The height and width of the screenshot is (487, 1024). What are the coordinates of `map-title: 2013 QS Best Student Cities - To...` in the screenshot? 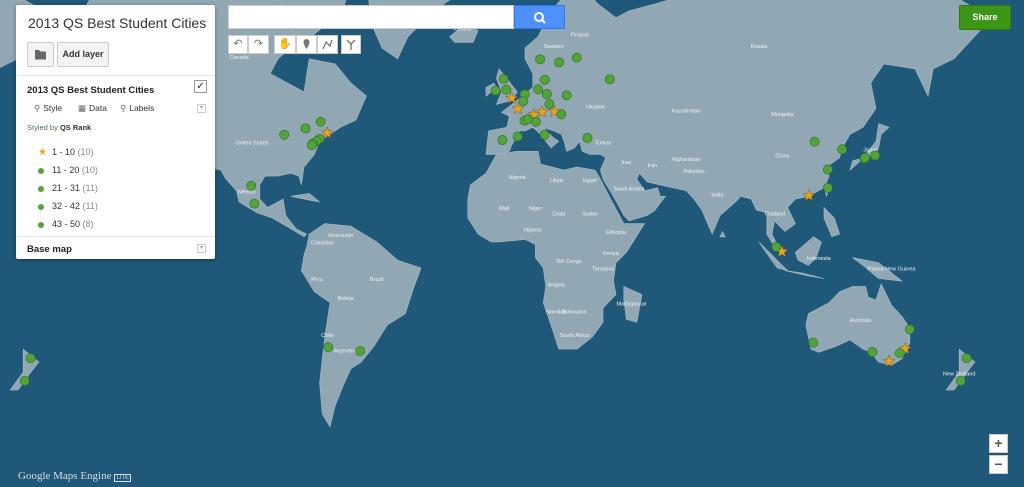 It's located at (119, 23).